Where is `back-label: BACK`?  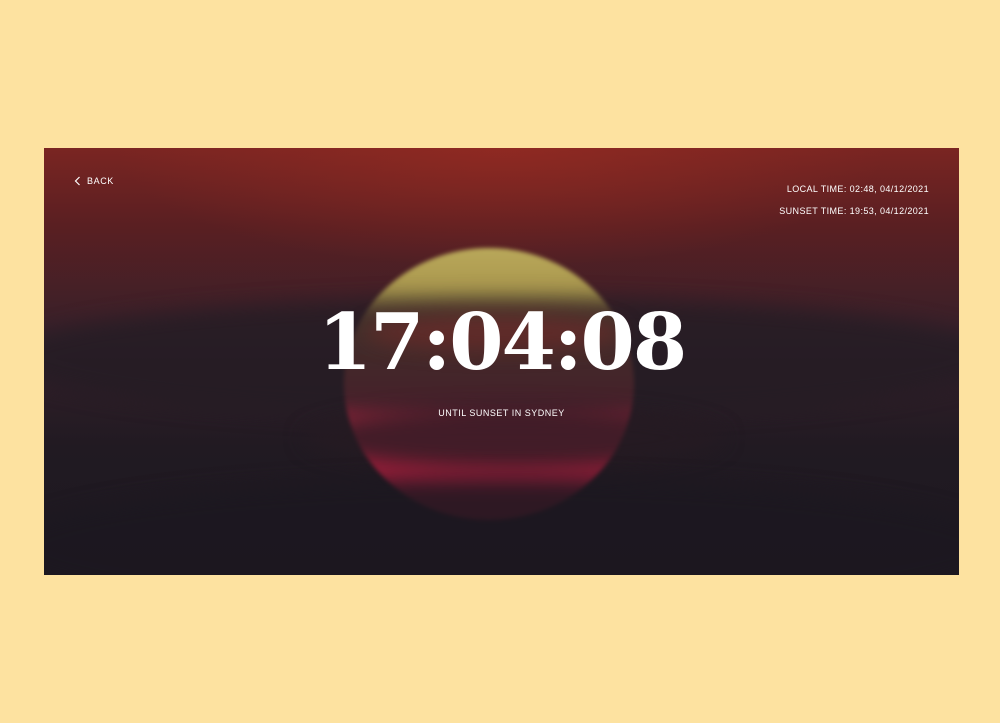
back-label: BACK is located at coordinates (100, 181).